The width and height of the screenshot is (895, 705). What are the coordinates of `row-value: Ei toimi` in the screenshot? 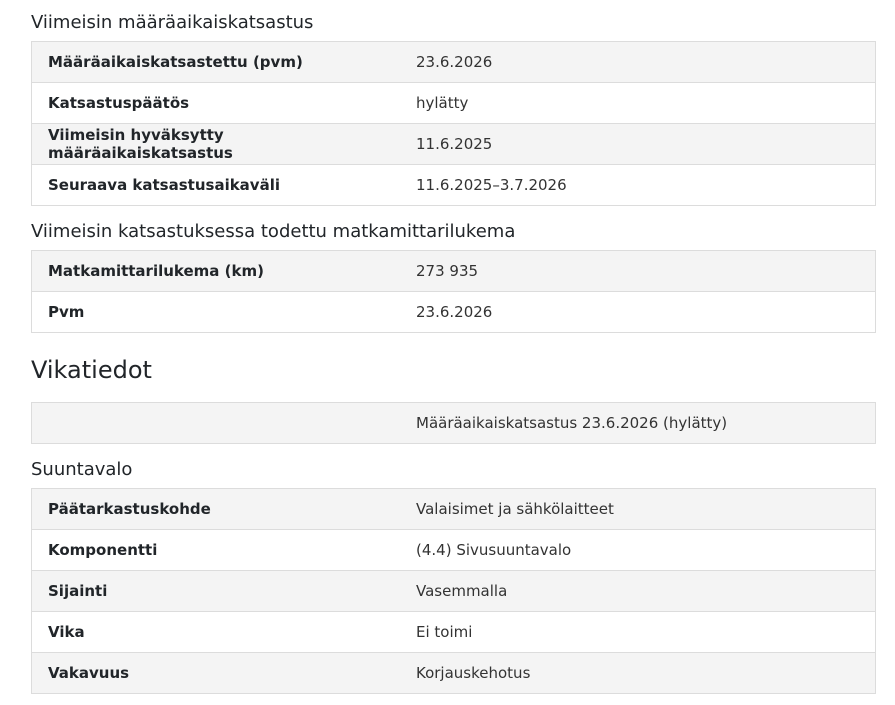 It's located at (638, 632).